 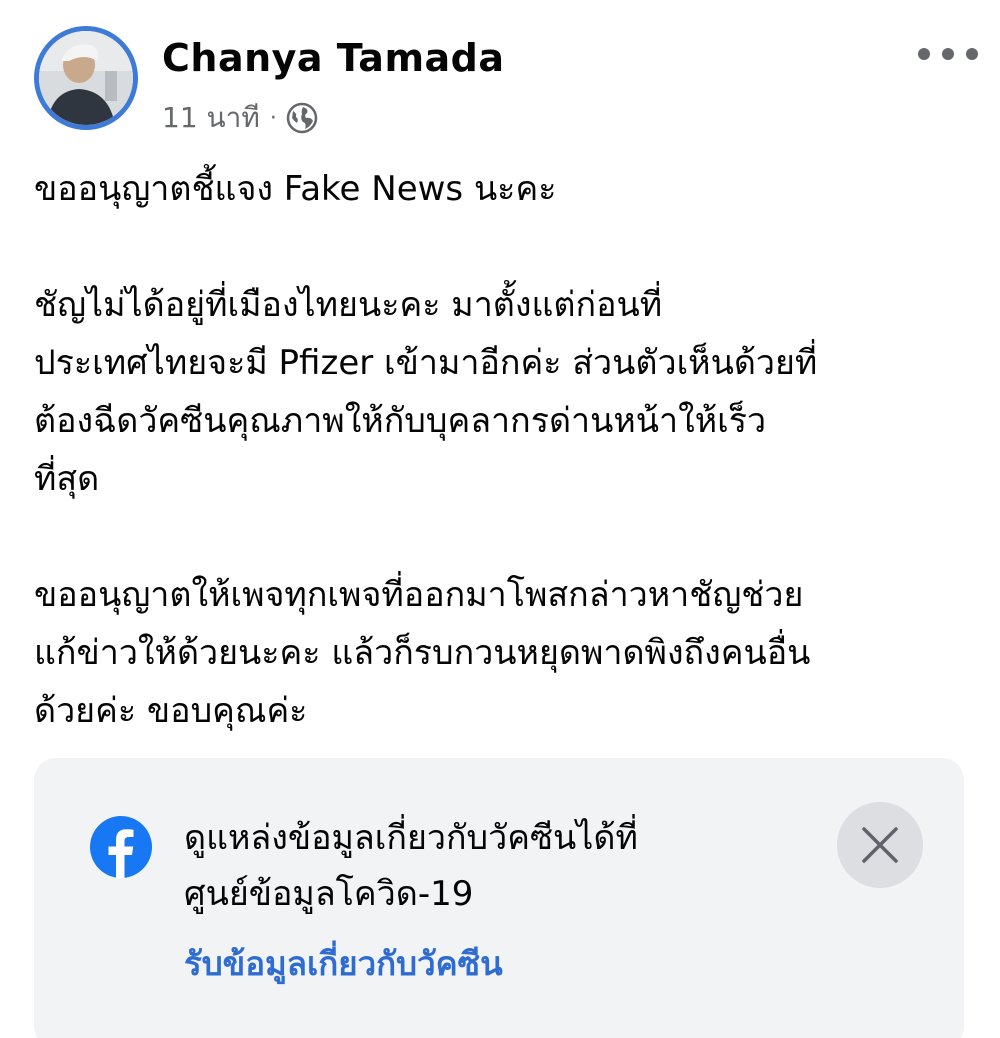 I want to click on avatar, so click(x=86, y=78).